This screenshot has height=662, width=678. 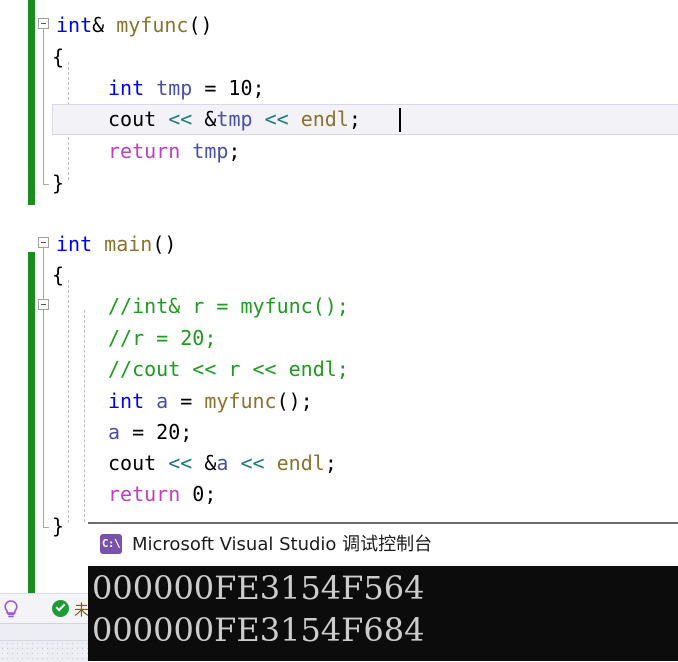 What do you see at coordinates (11, 609) in the screenshot?
I see `lightbulb-icon` at bounding box center [11, 609].